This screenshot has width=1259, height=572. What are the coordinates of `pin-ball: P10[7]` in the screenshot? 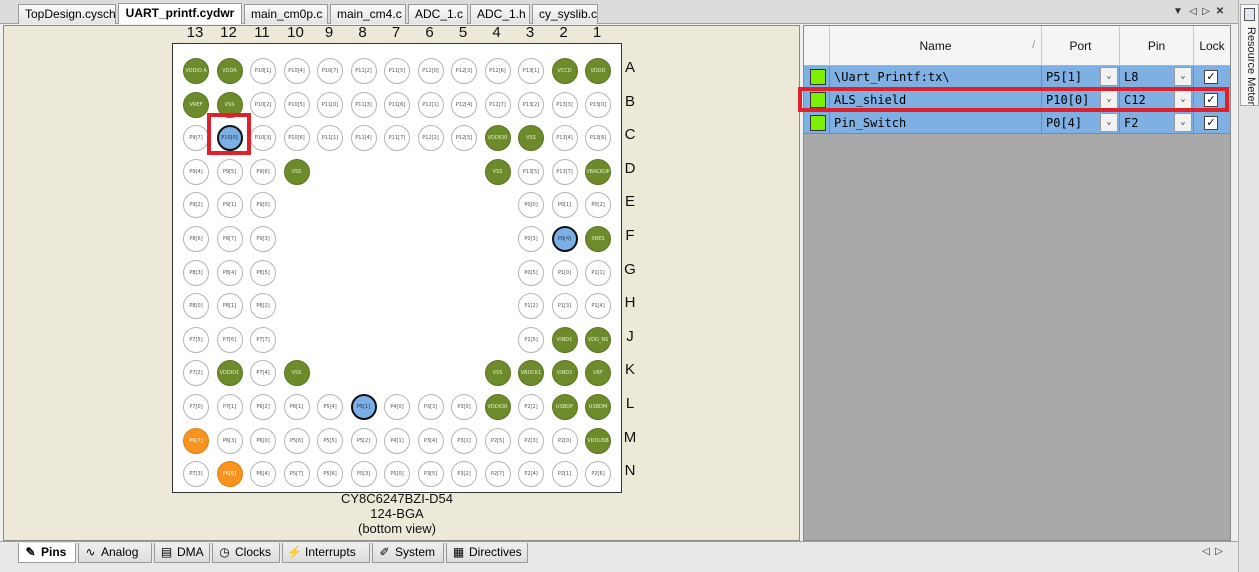 It's located at (330, 71).